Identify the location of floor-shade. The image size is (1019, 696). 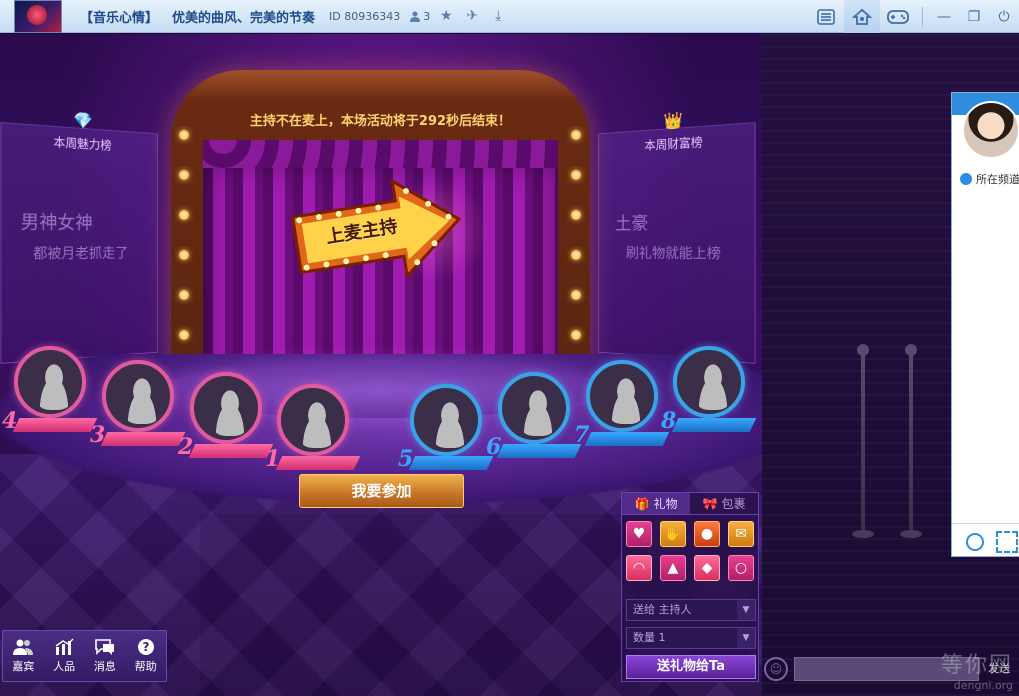
(420, 605).